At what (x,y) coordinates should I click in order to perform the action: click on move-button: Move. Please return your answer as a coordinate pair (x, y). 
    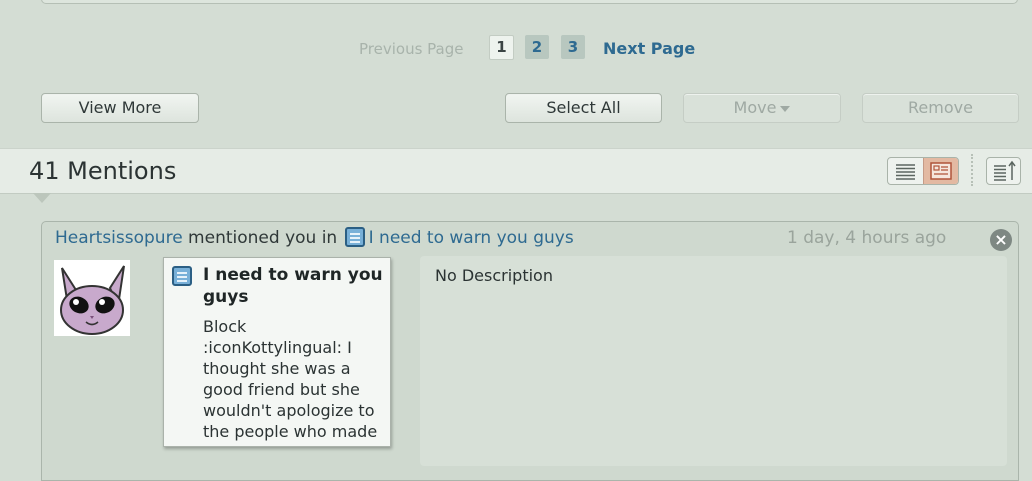
    Looking at the image, I should click on (762, 108).